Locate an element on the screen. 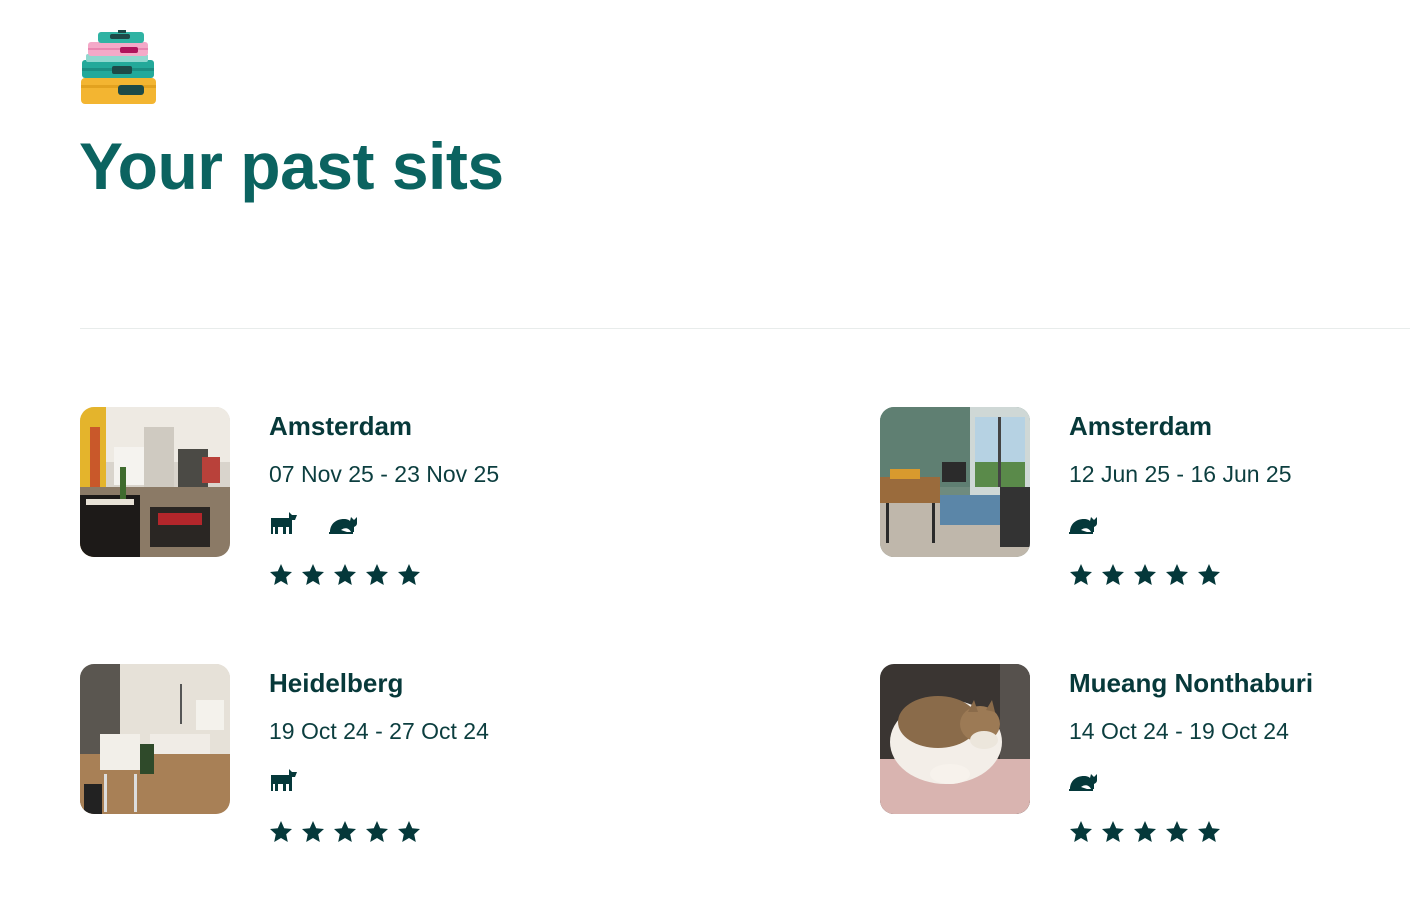  page-title: Your past sits is located at coordinates (291, 166).